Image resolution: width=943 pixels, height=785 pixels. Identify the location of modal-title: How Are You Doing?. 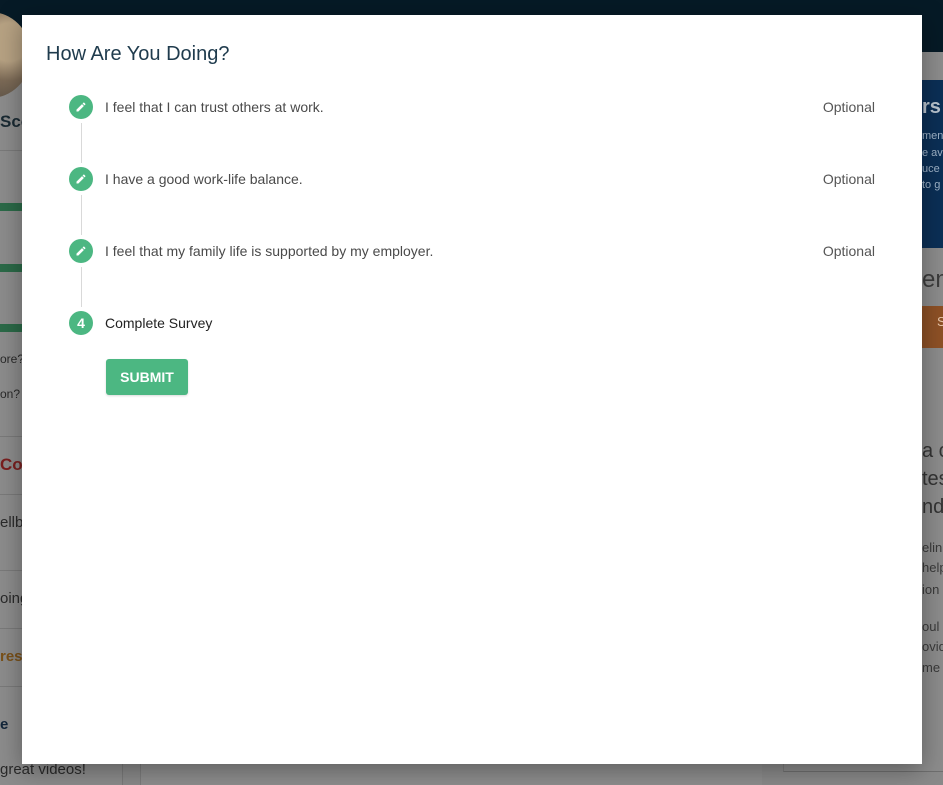
(138, 54).